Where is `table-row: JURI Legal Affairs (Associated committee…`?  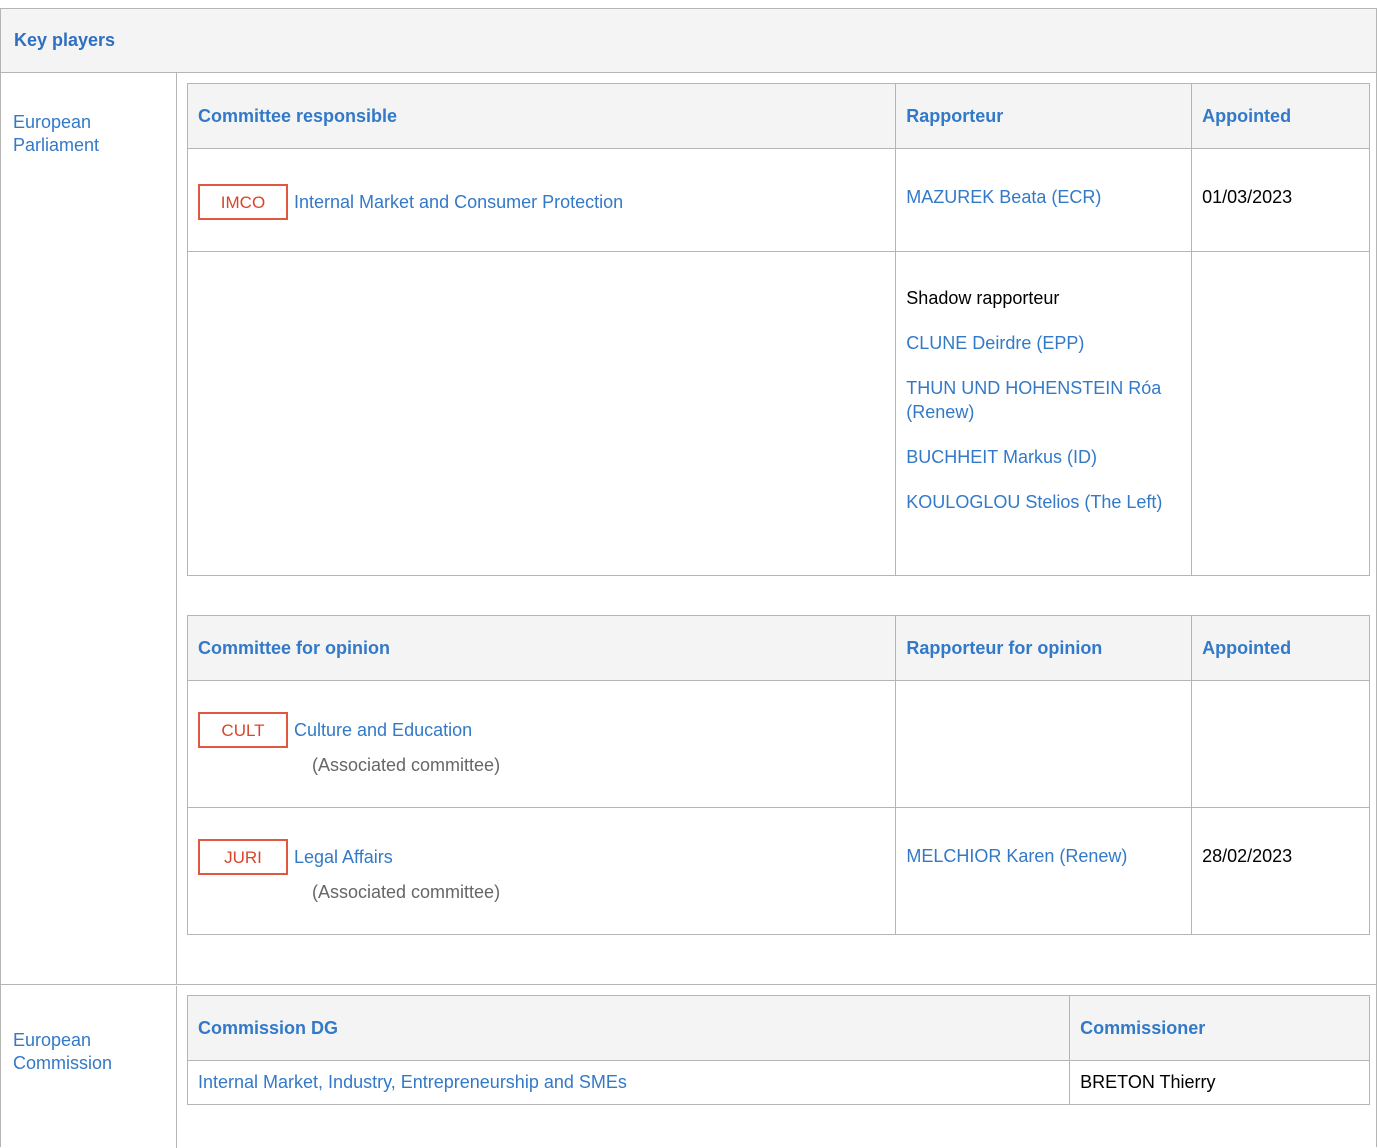
table-row: JURI Legal Affairs (Associated committee… is located at coordinates (778, 871).